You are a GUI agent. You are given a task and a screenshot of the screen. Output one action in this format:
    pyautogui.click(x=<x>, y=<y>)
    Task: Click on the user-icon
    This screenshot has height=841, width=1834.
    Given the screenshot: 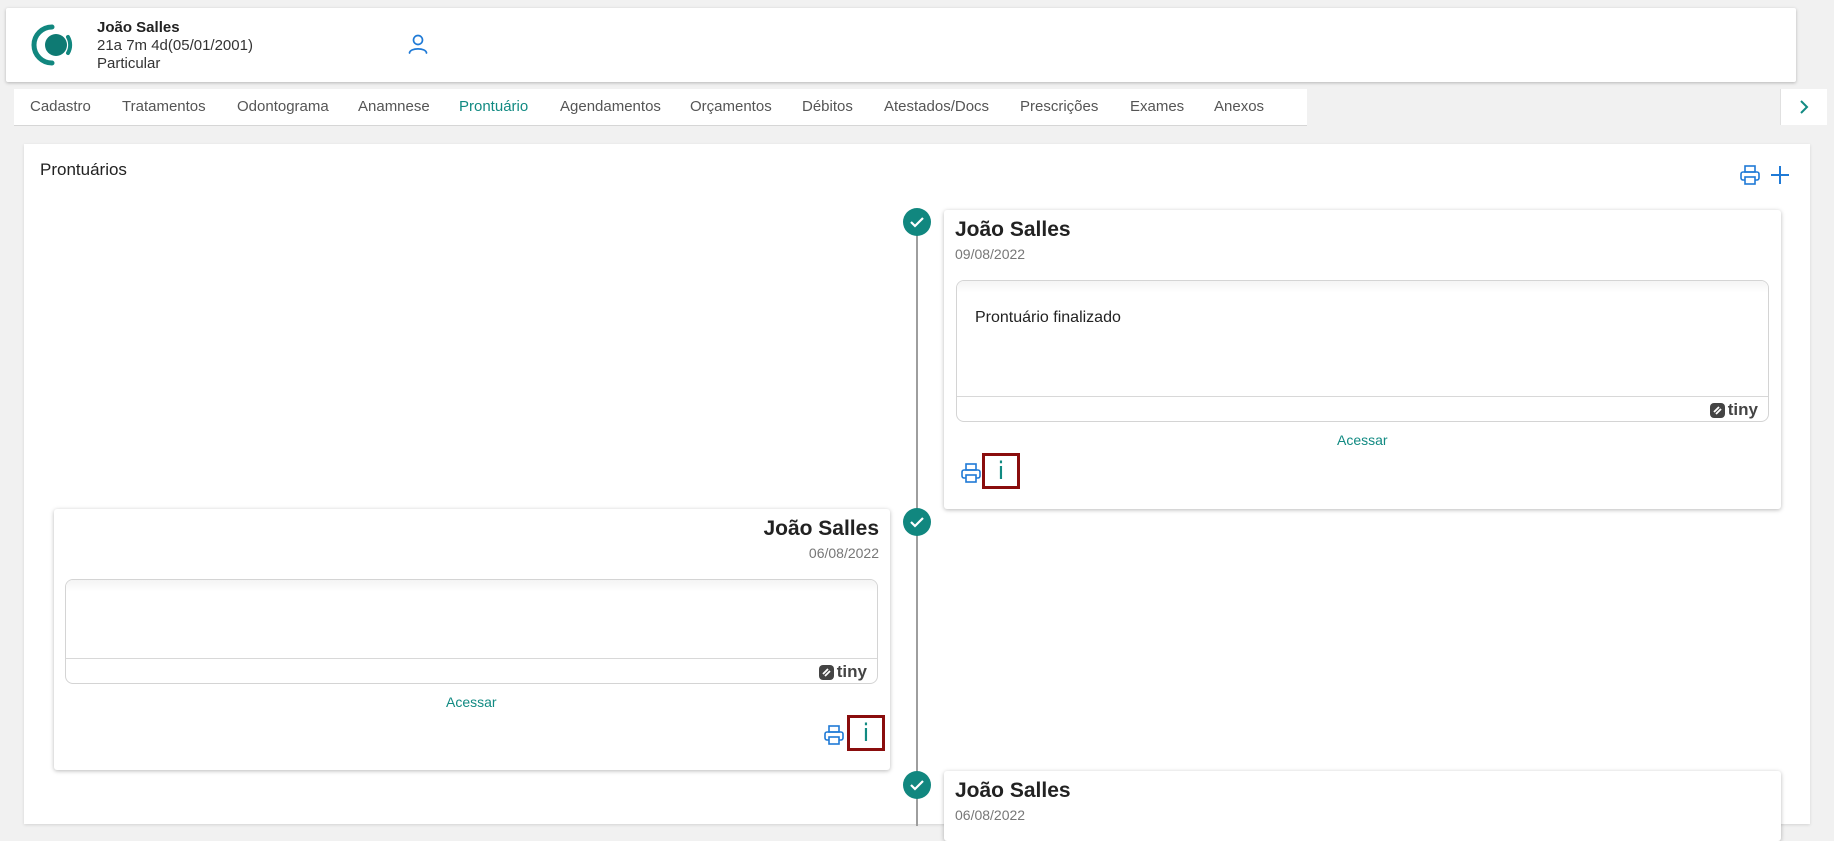 What is the action you would take?
    pyautogui.click(x=418, y=44)
    